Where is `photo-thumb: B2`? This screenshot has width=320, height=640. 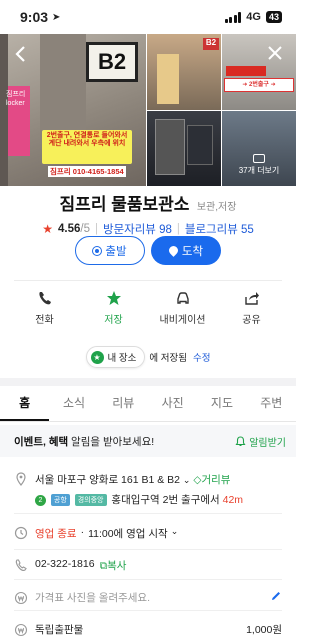 photo-thumb: B2 is located at coordinates (184, 72).